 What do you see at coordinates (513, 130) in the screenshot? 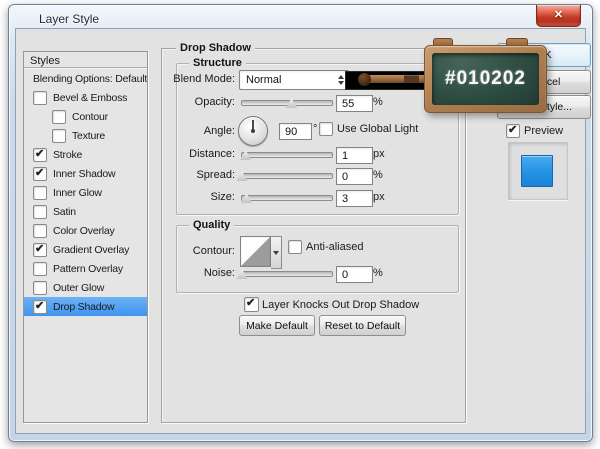
I see `preview-checkbox` at bounding box center [513, 130].